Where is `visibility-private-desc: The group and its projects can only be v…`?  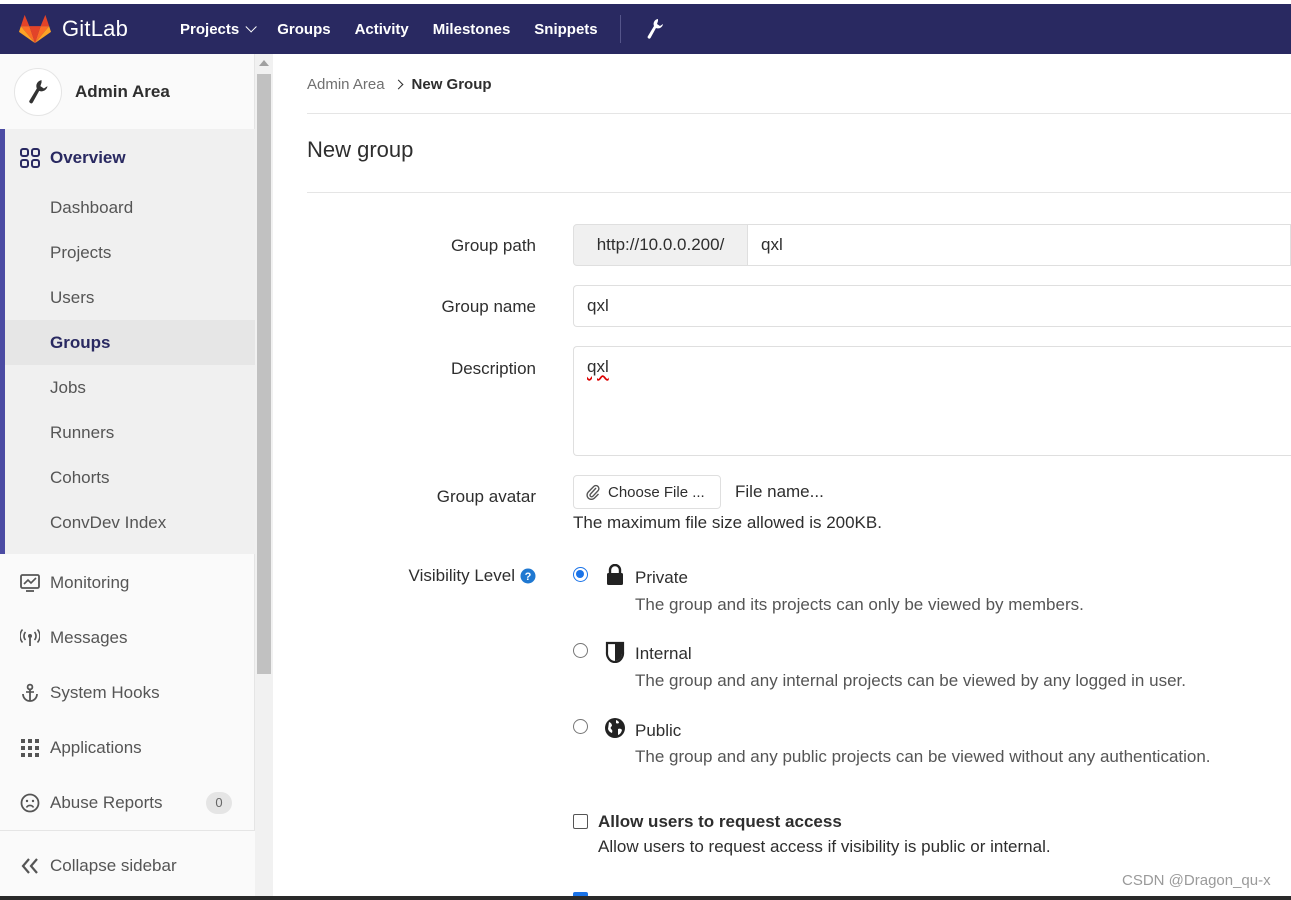
visibility-private-desc: The group and its projects can only be v… is located at coordinates (859, 604).